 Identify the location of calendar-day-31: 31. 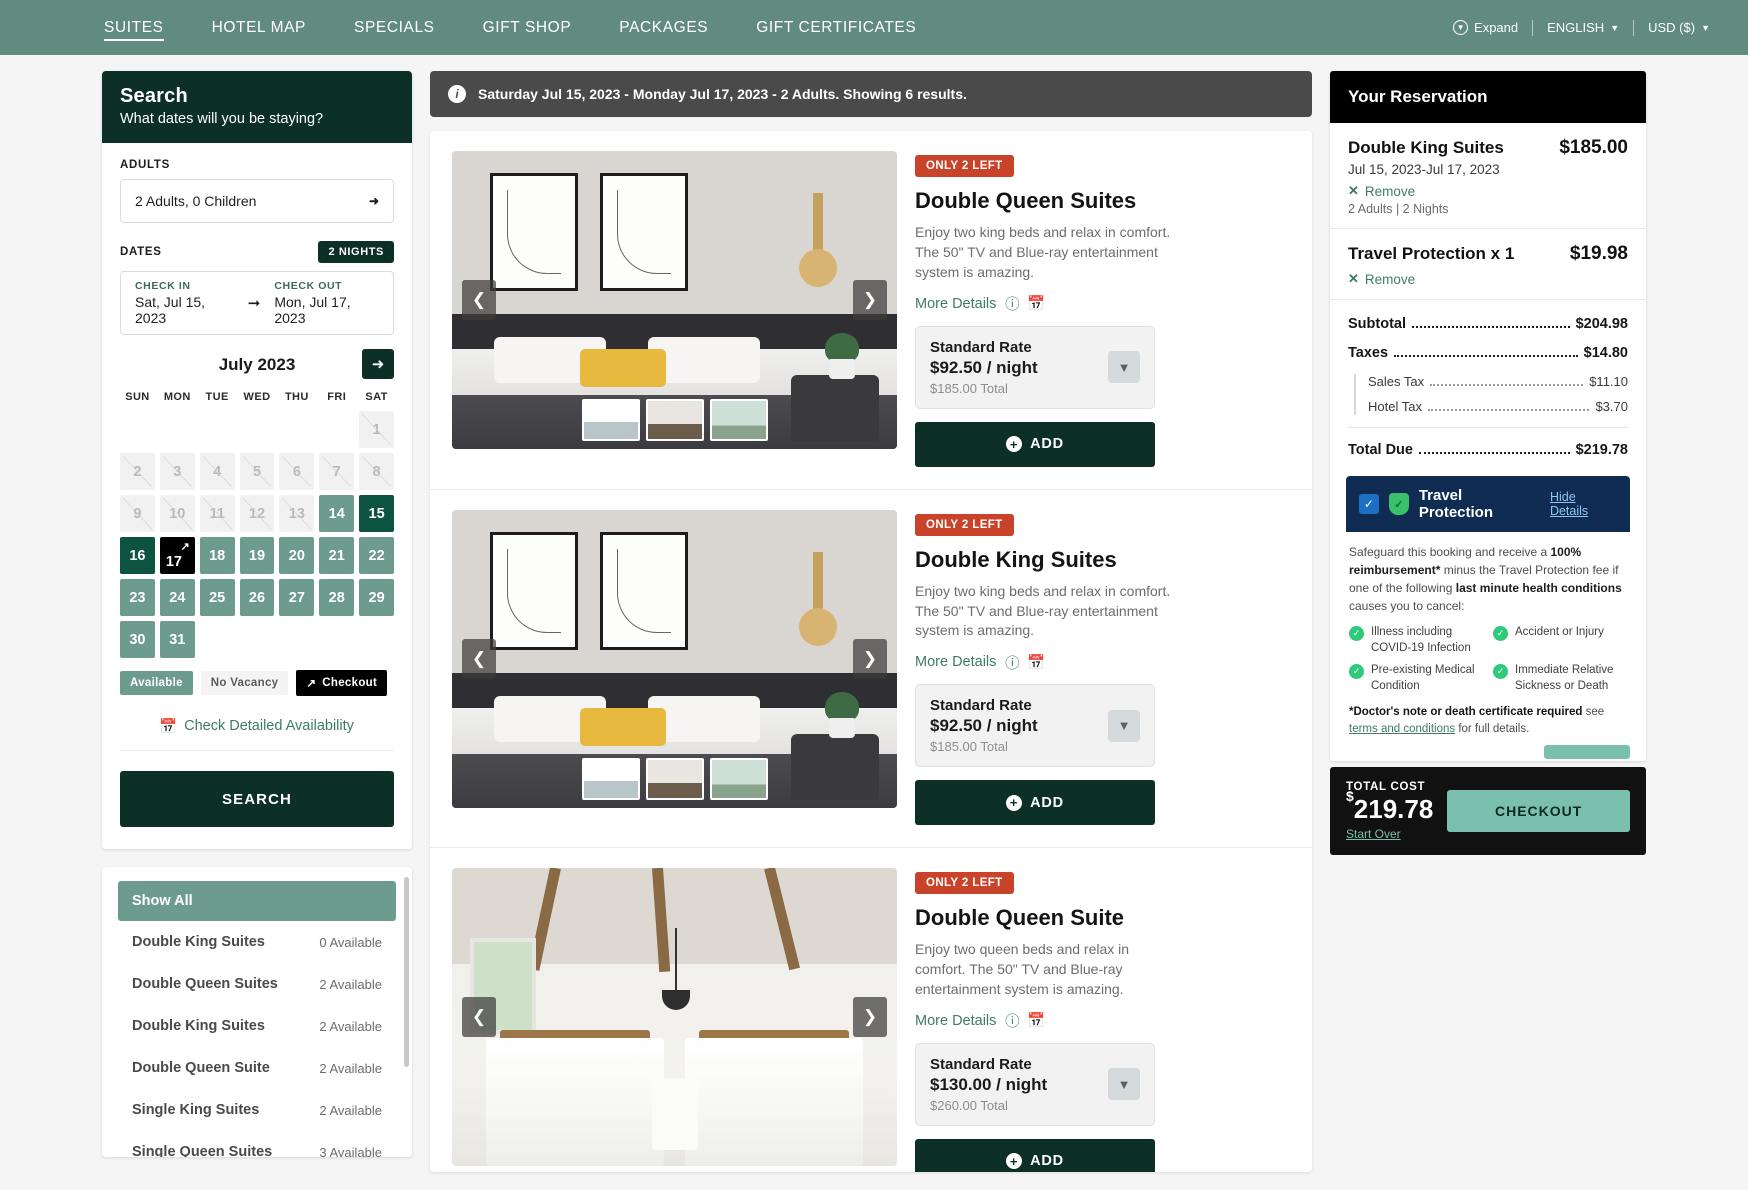
(177, 639).